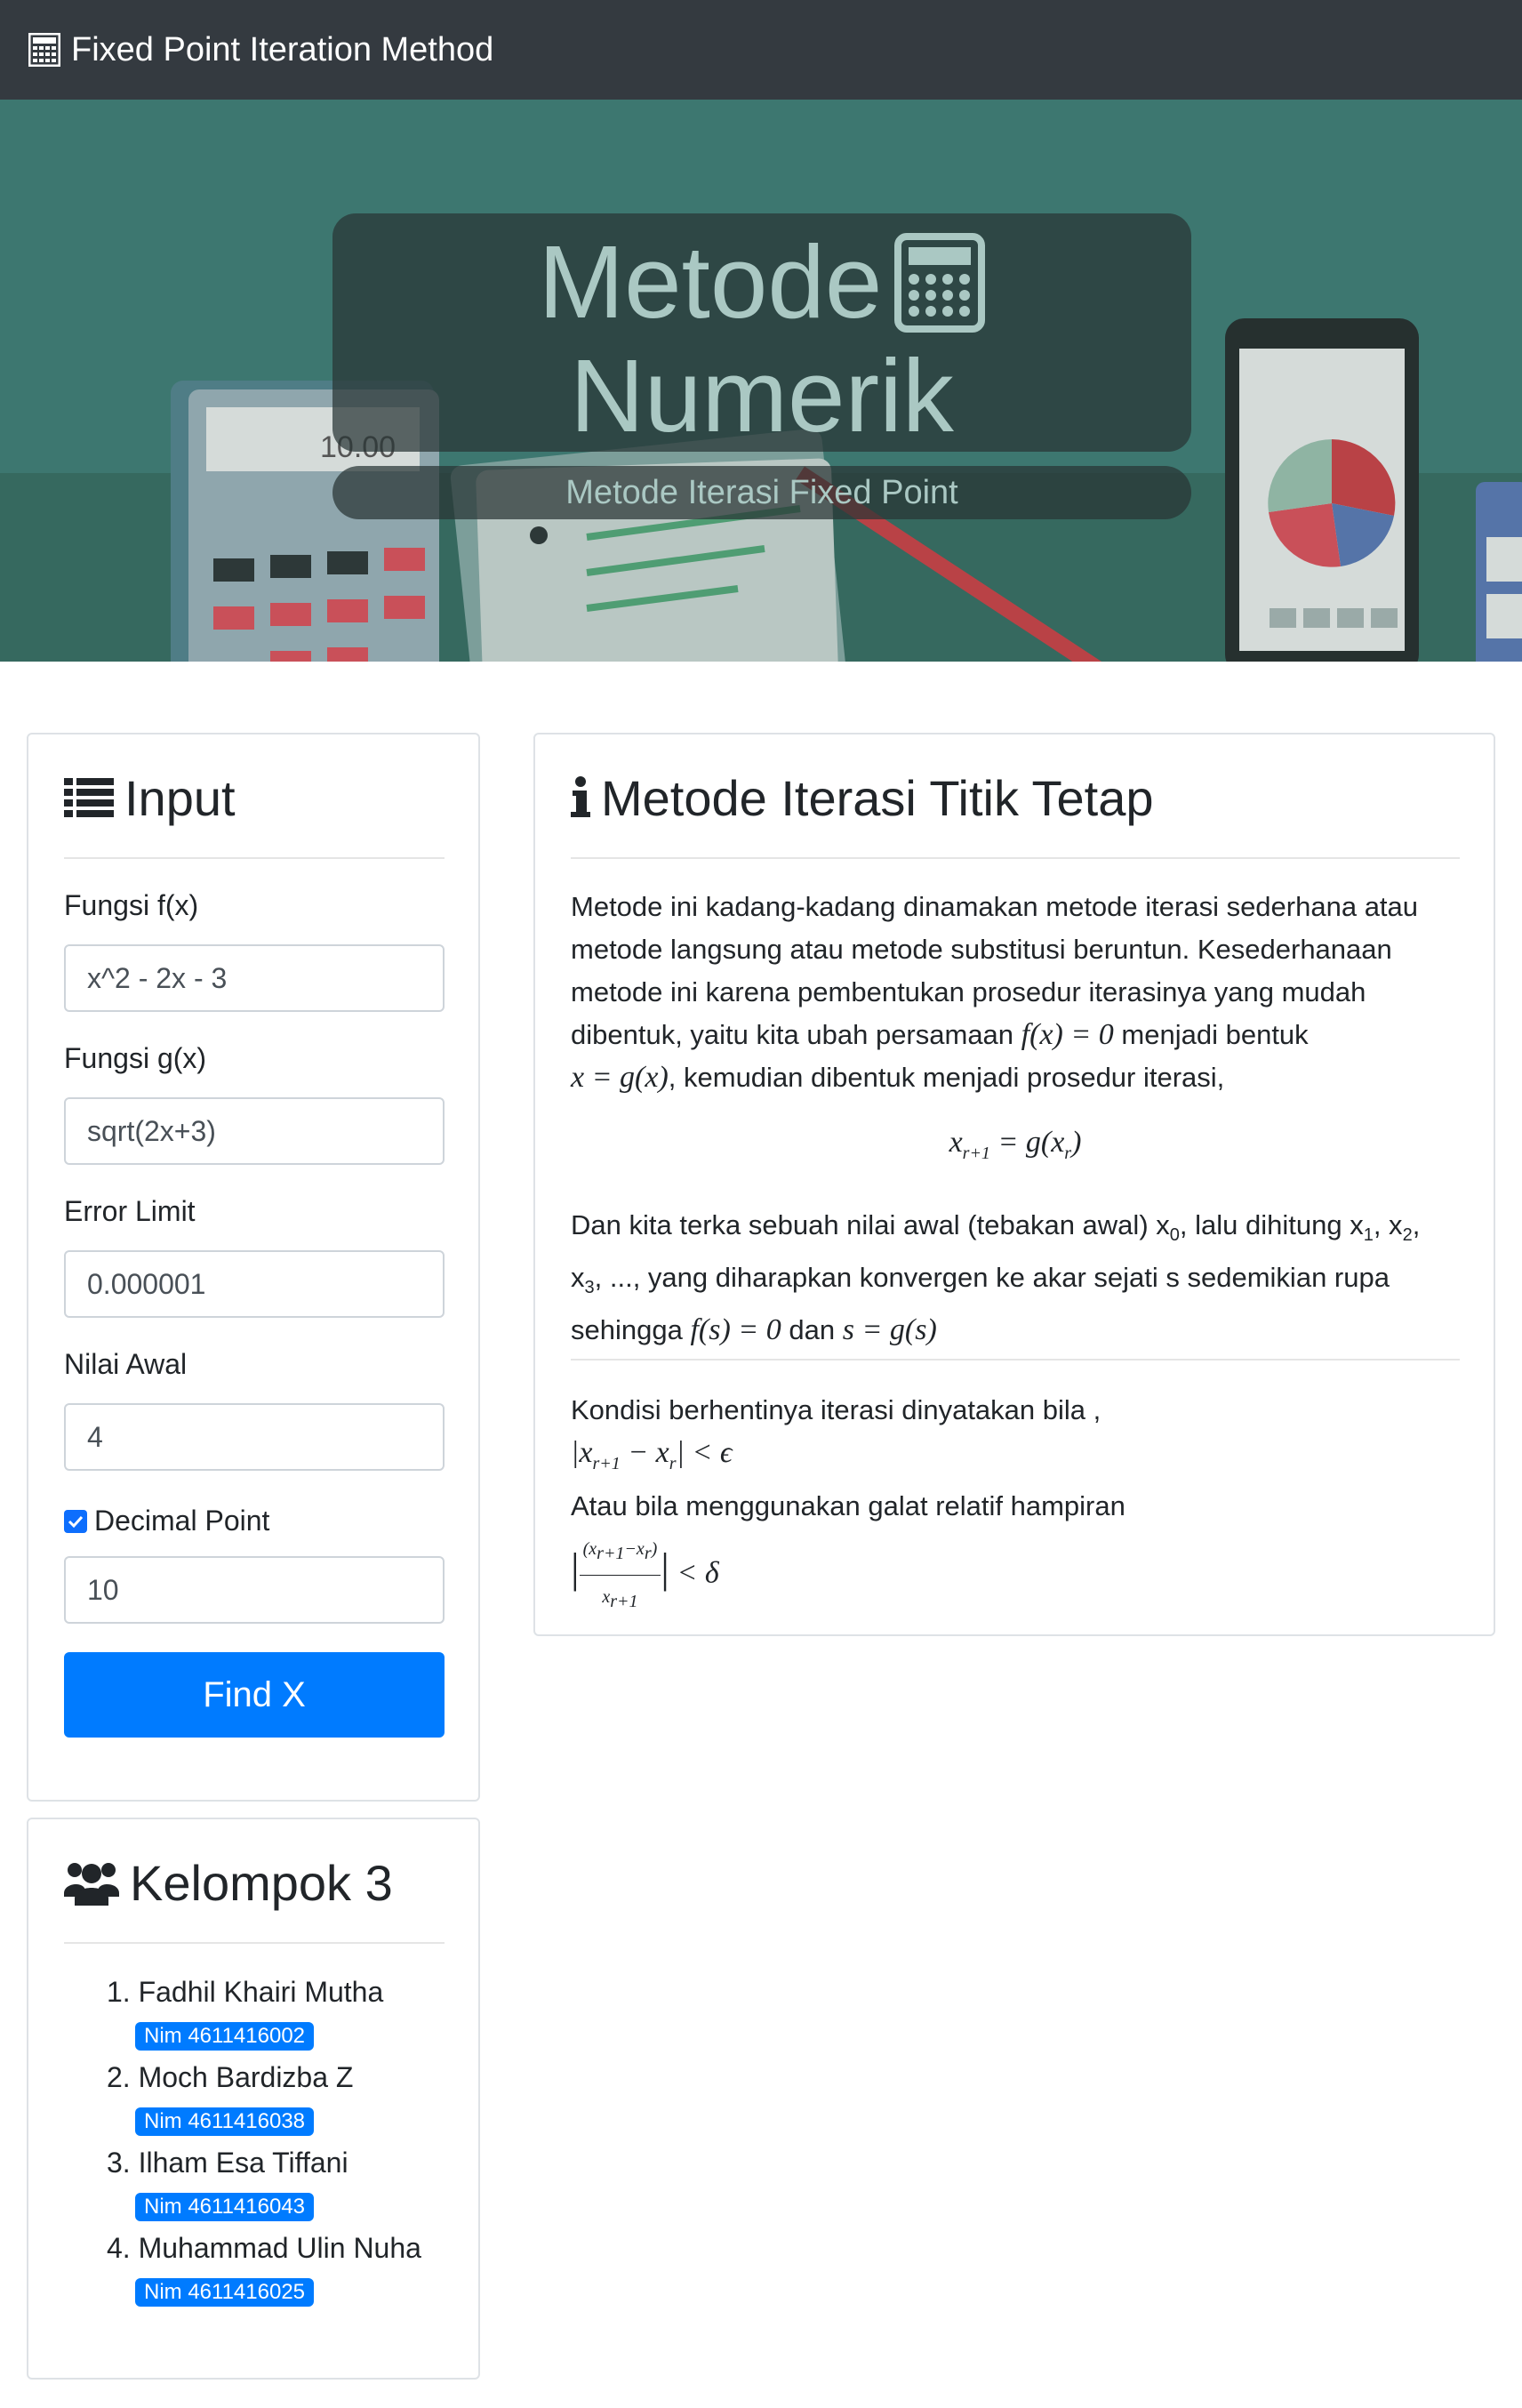 The width and height of the screenshot is (1522, 2408). What do you see at coordinates (735, 1330) in the screenshot?
I see `math-fs-zero: f(s) = 0` at bounding box center [735, 1330].